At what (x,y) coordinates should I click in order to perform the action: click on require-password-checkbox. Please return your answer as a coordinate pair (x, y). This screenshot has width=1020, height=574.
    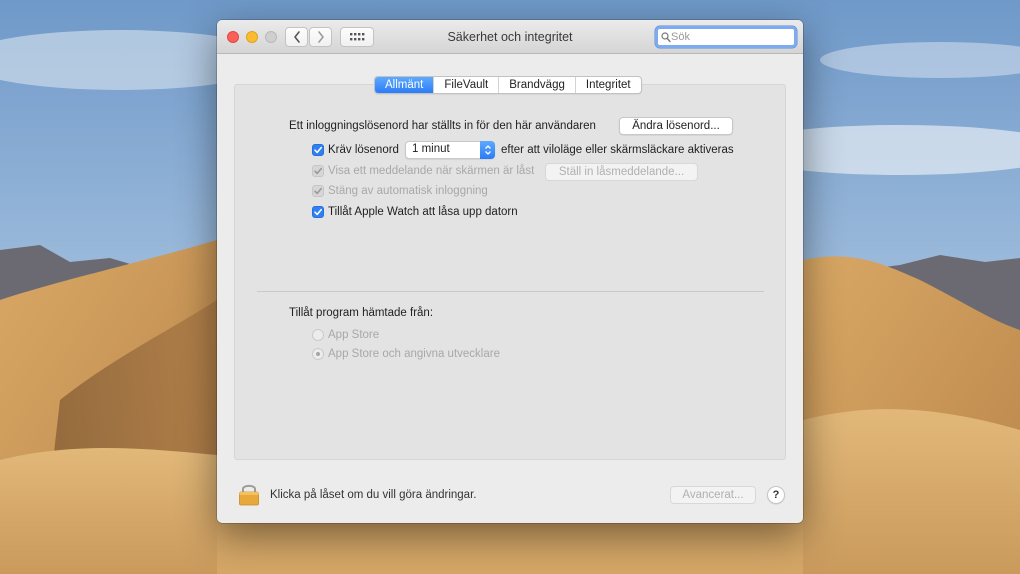
    Looking at the image, I should click on (318, 150).